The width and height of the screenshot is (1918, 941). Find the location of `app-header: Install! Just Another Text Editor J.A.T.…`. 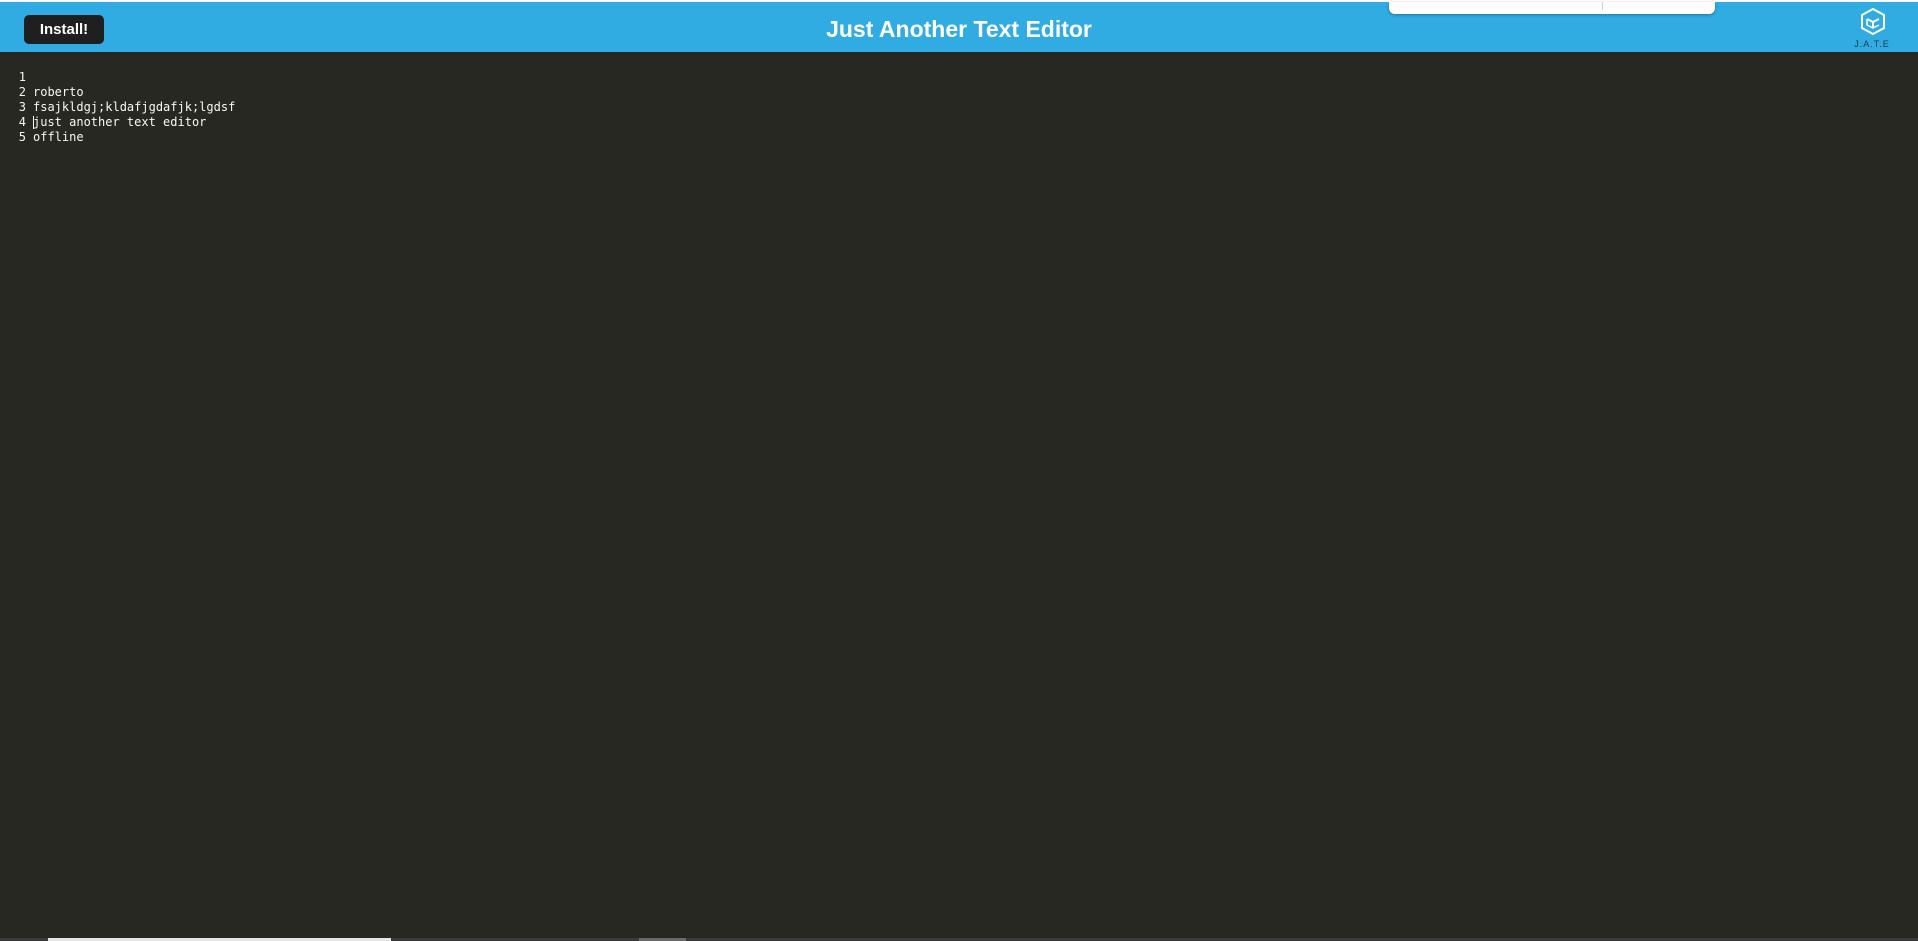

app-header: Install! Just Another Text Editor J.A.T.… is located at coordinates (959, 26).